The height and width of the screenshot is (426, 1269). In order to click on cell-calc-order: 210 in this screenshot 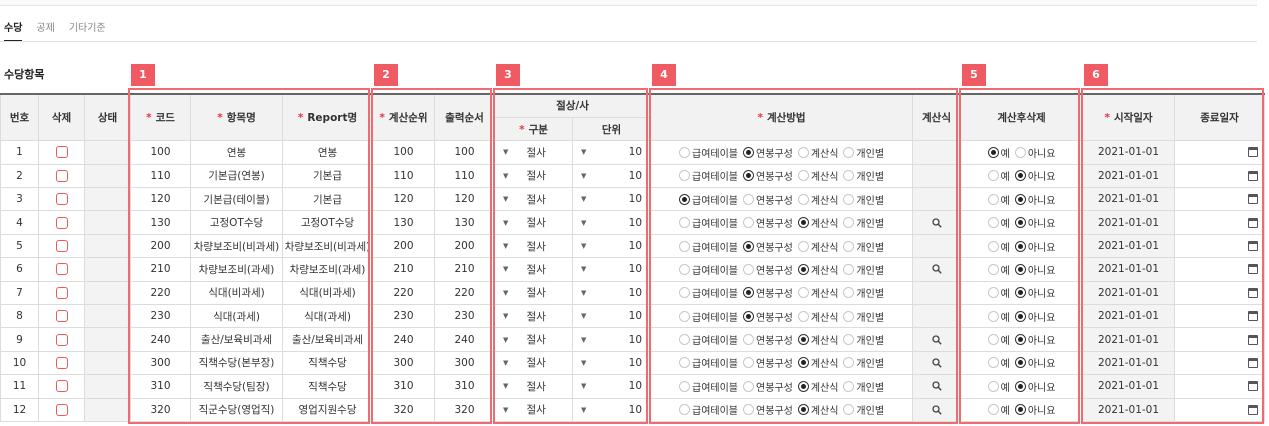, I will do `click(403, 269)`.